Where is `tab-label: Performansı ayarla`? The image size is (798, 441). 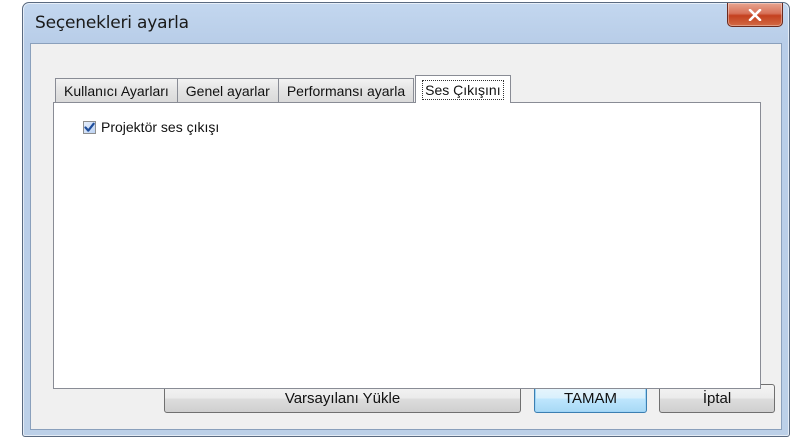 tab-label: Performansı ayarla is located at coordinates (346, 91).